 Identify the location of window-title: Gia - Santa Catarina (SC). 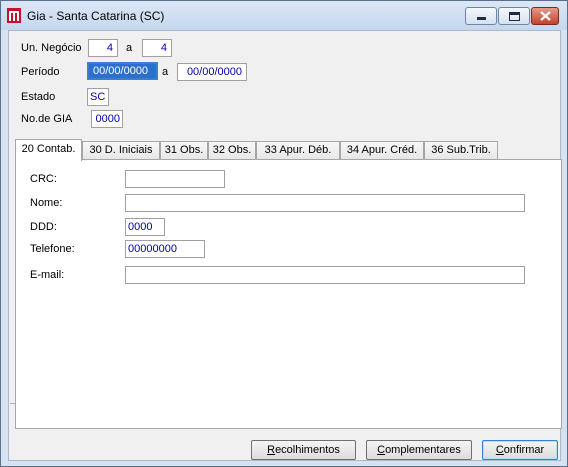
(96, 16).